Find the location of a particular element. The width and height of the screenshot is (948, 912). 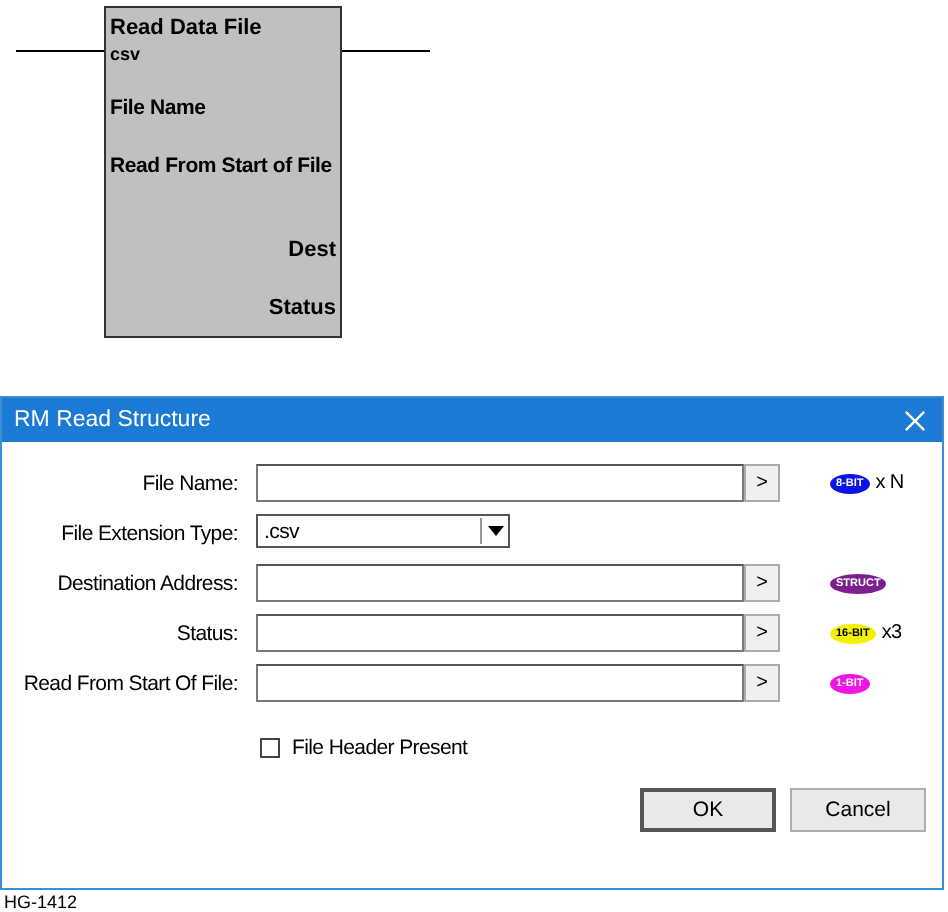

checkbox-label: File Header Present is located at coordinates (380, 748).